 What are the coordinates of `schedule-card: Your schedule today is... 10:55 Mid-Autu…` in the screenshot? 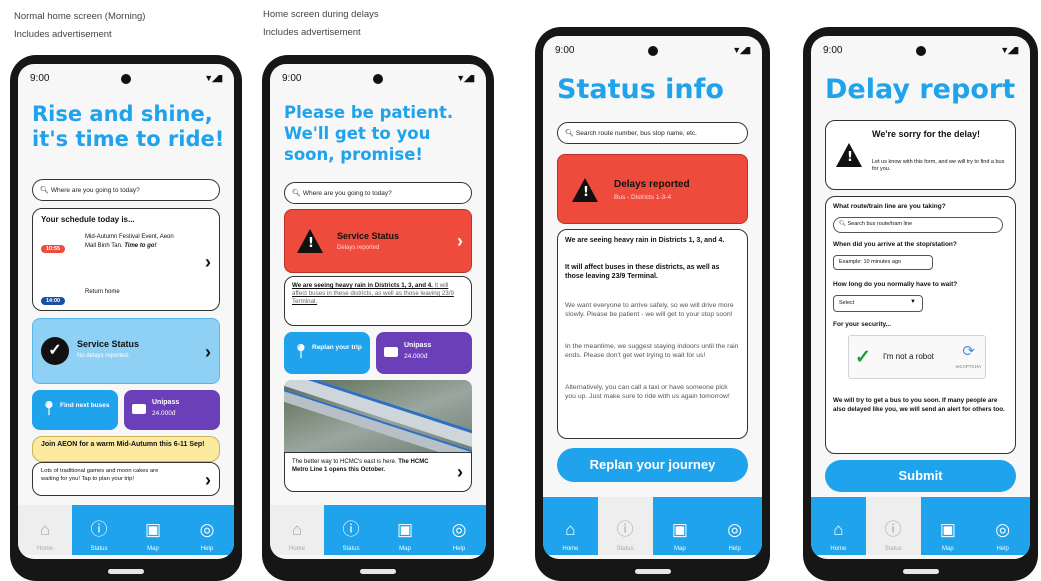 It's located at (126, 259).